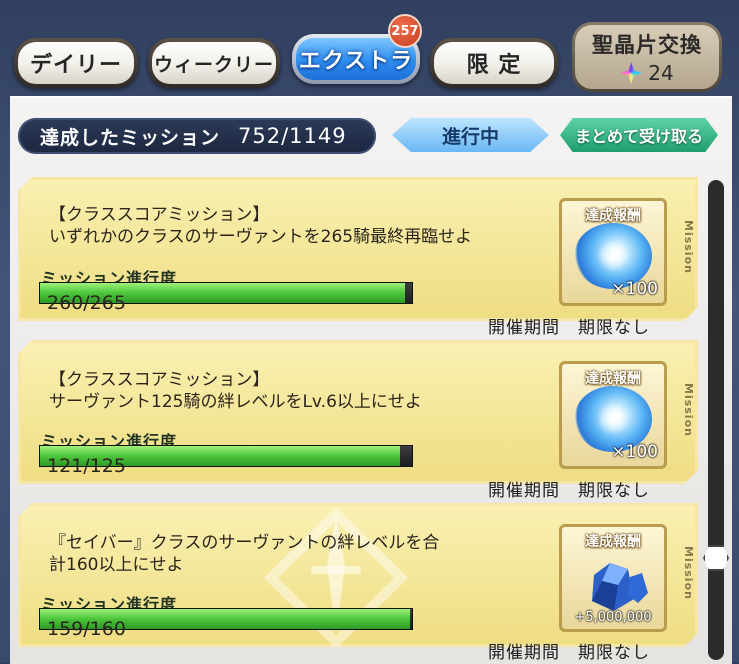 The height and width of the screenshot is (664, 739). I want to click on tab-limited: 限 定, so click(494, 63).